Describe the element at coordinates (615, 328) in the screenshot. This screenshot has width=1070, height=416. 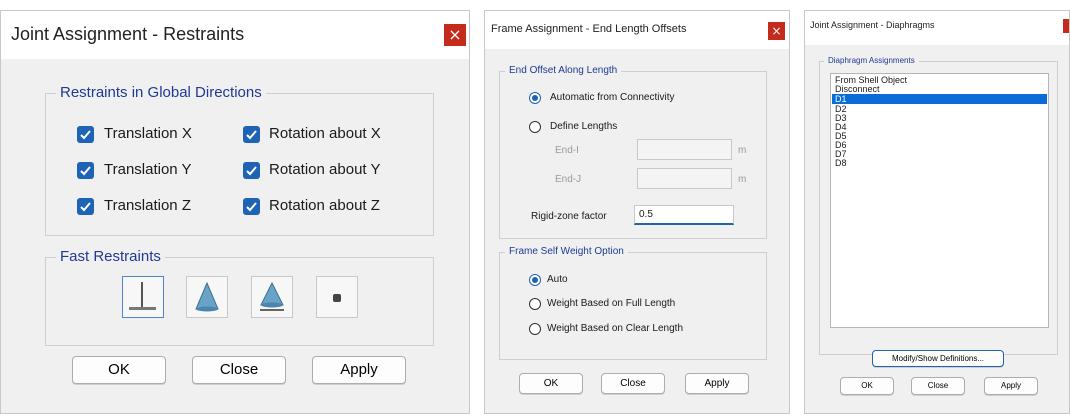
I see `weight-clear-length-label: Weight Based on Clear Length` at that location.